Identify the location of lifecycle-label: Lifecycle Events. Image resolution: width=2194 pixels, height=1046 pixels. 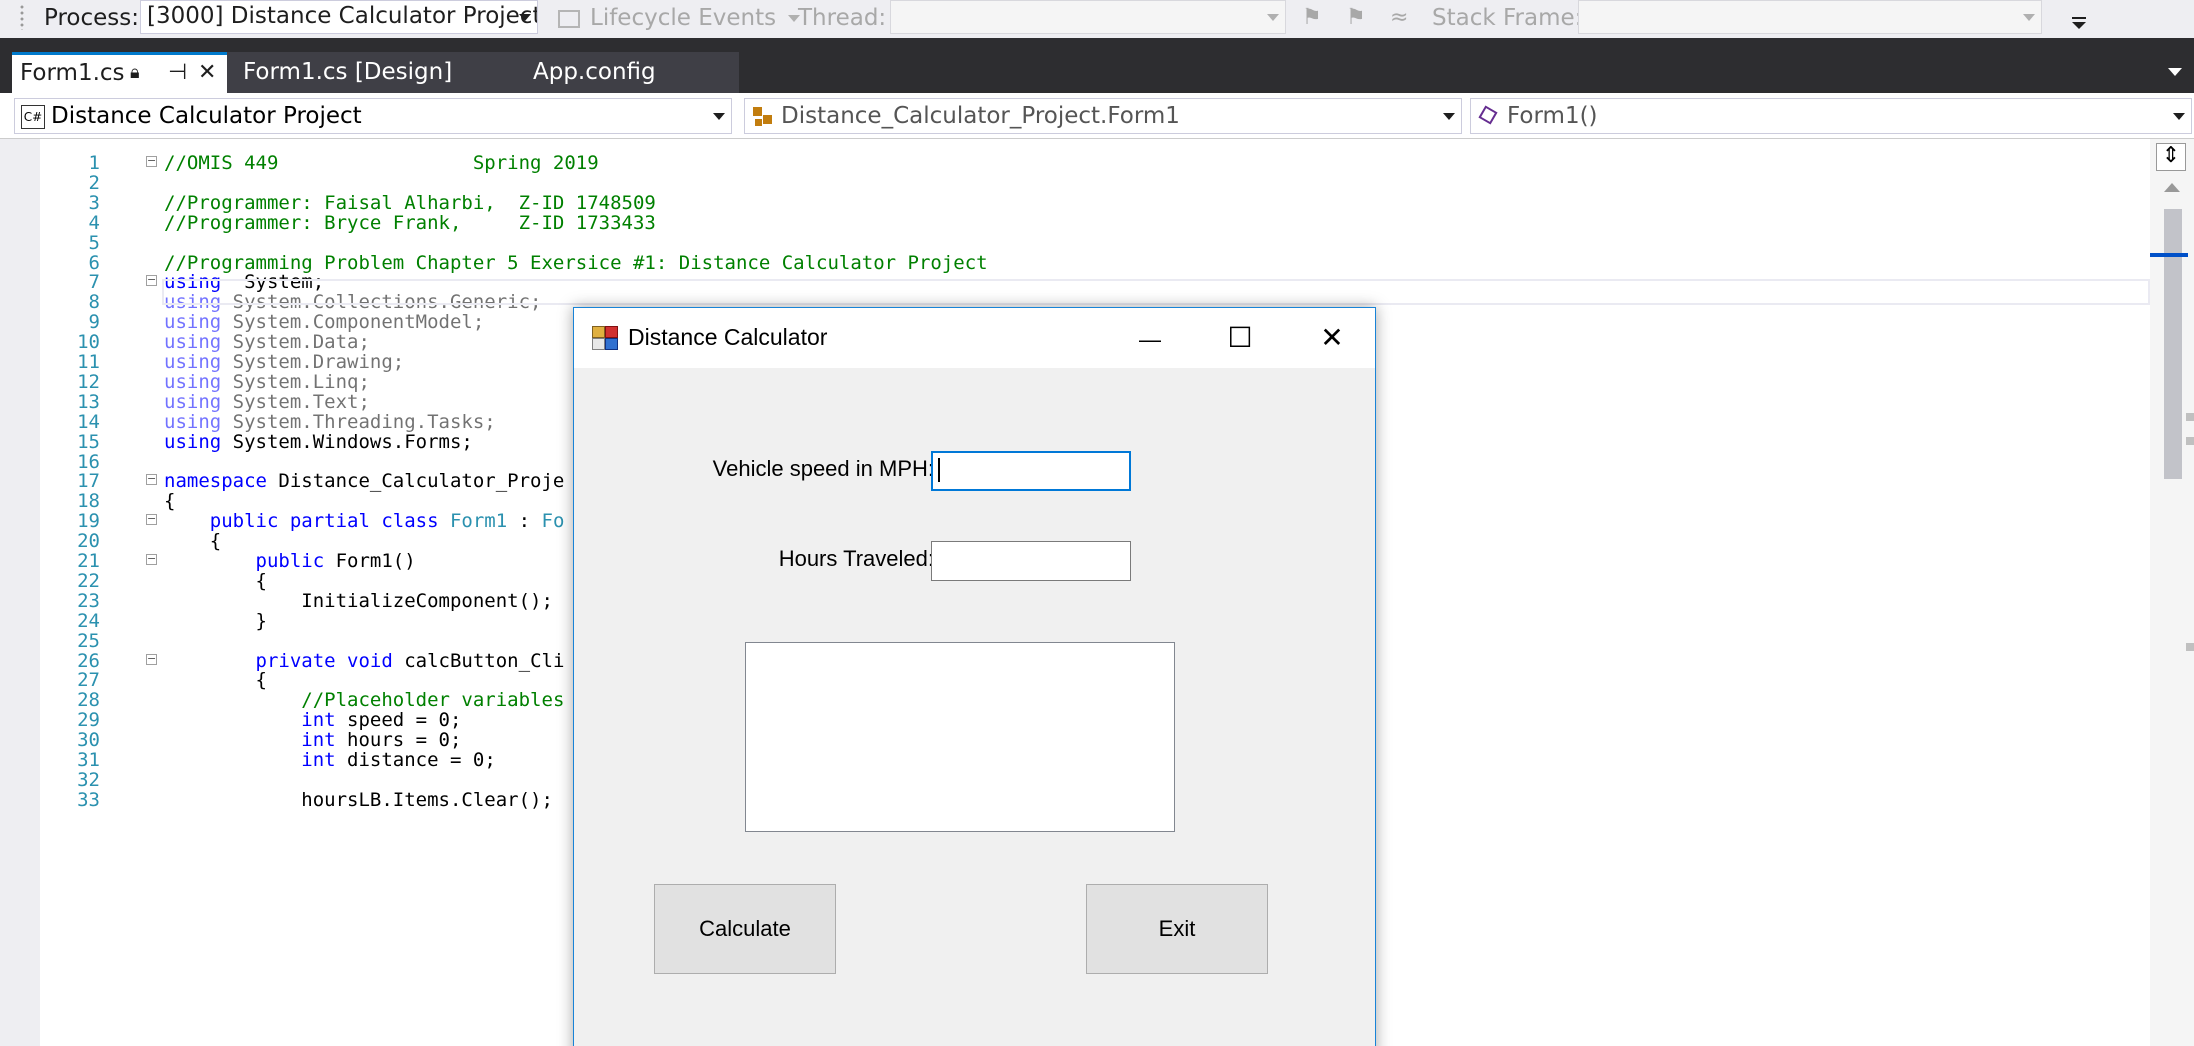
(683, 18).